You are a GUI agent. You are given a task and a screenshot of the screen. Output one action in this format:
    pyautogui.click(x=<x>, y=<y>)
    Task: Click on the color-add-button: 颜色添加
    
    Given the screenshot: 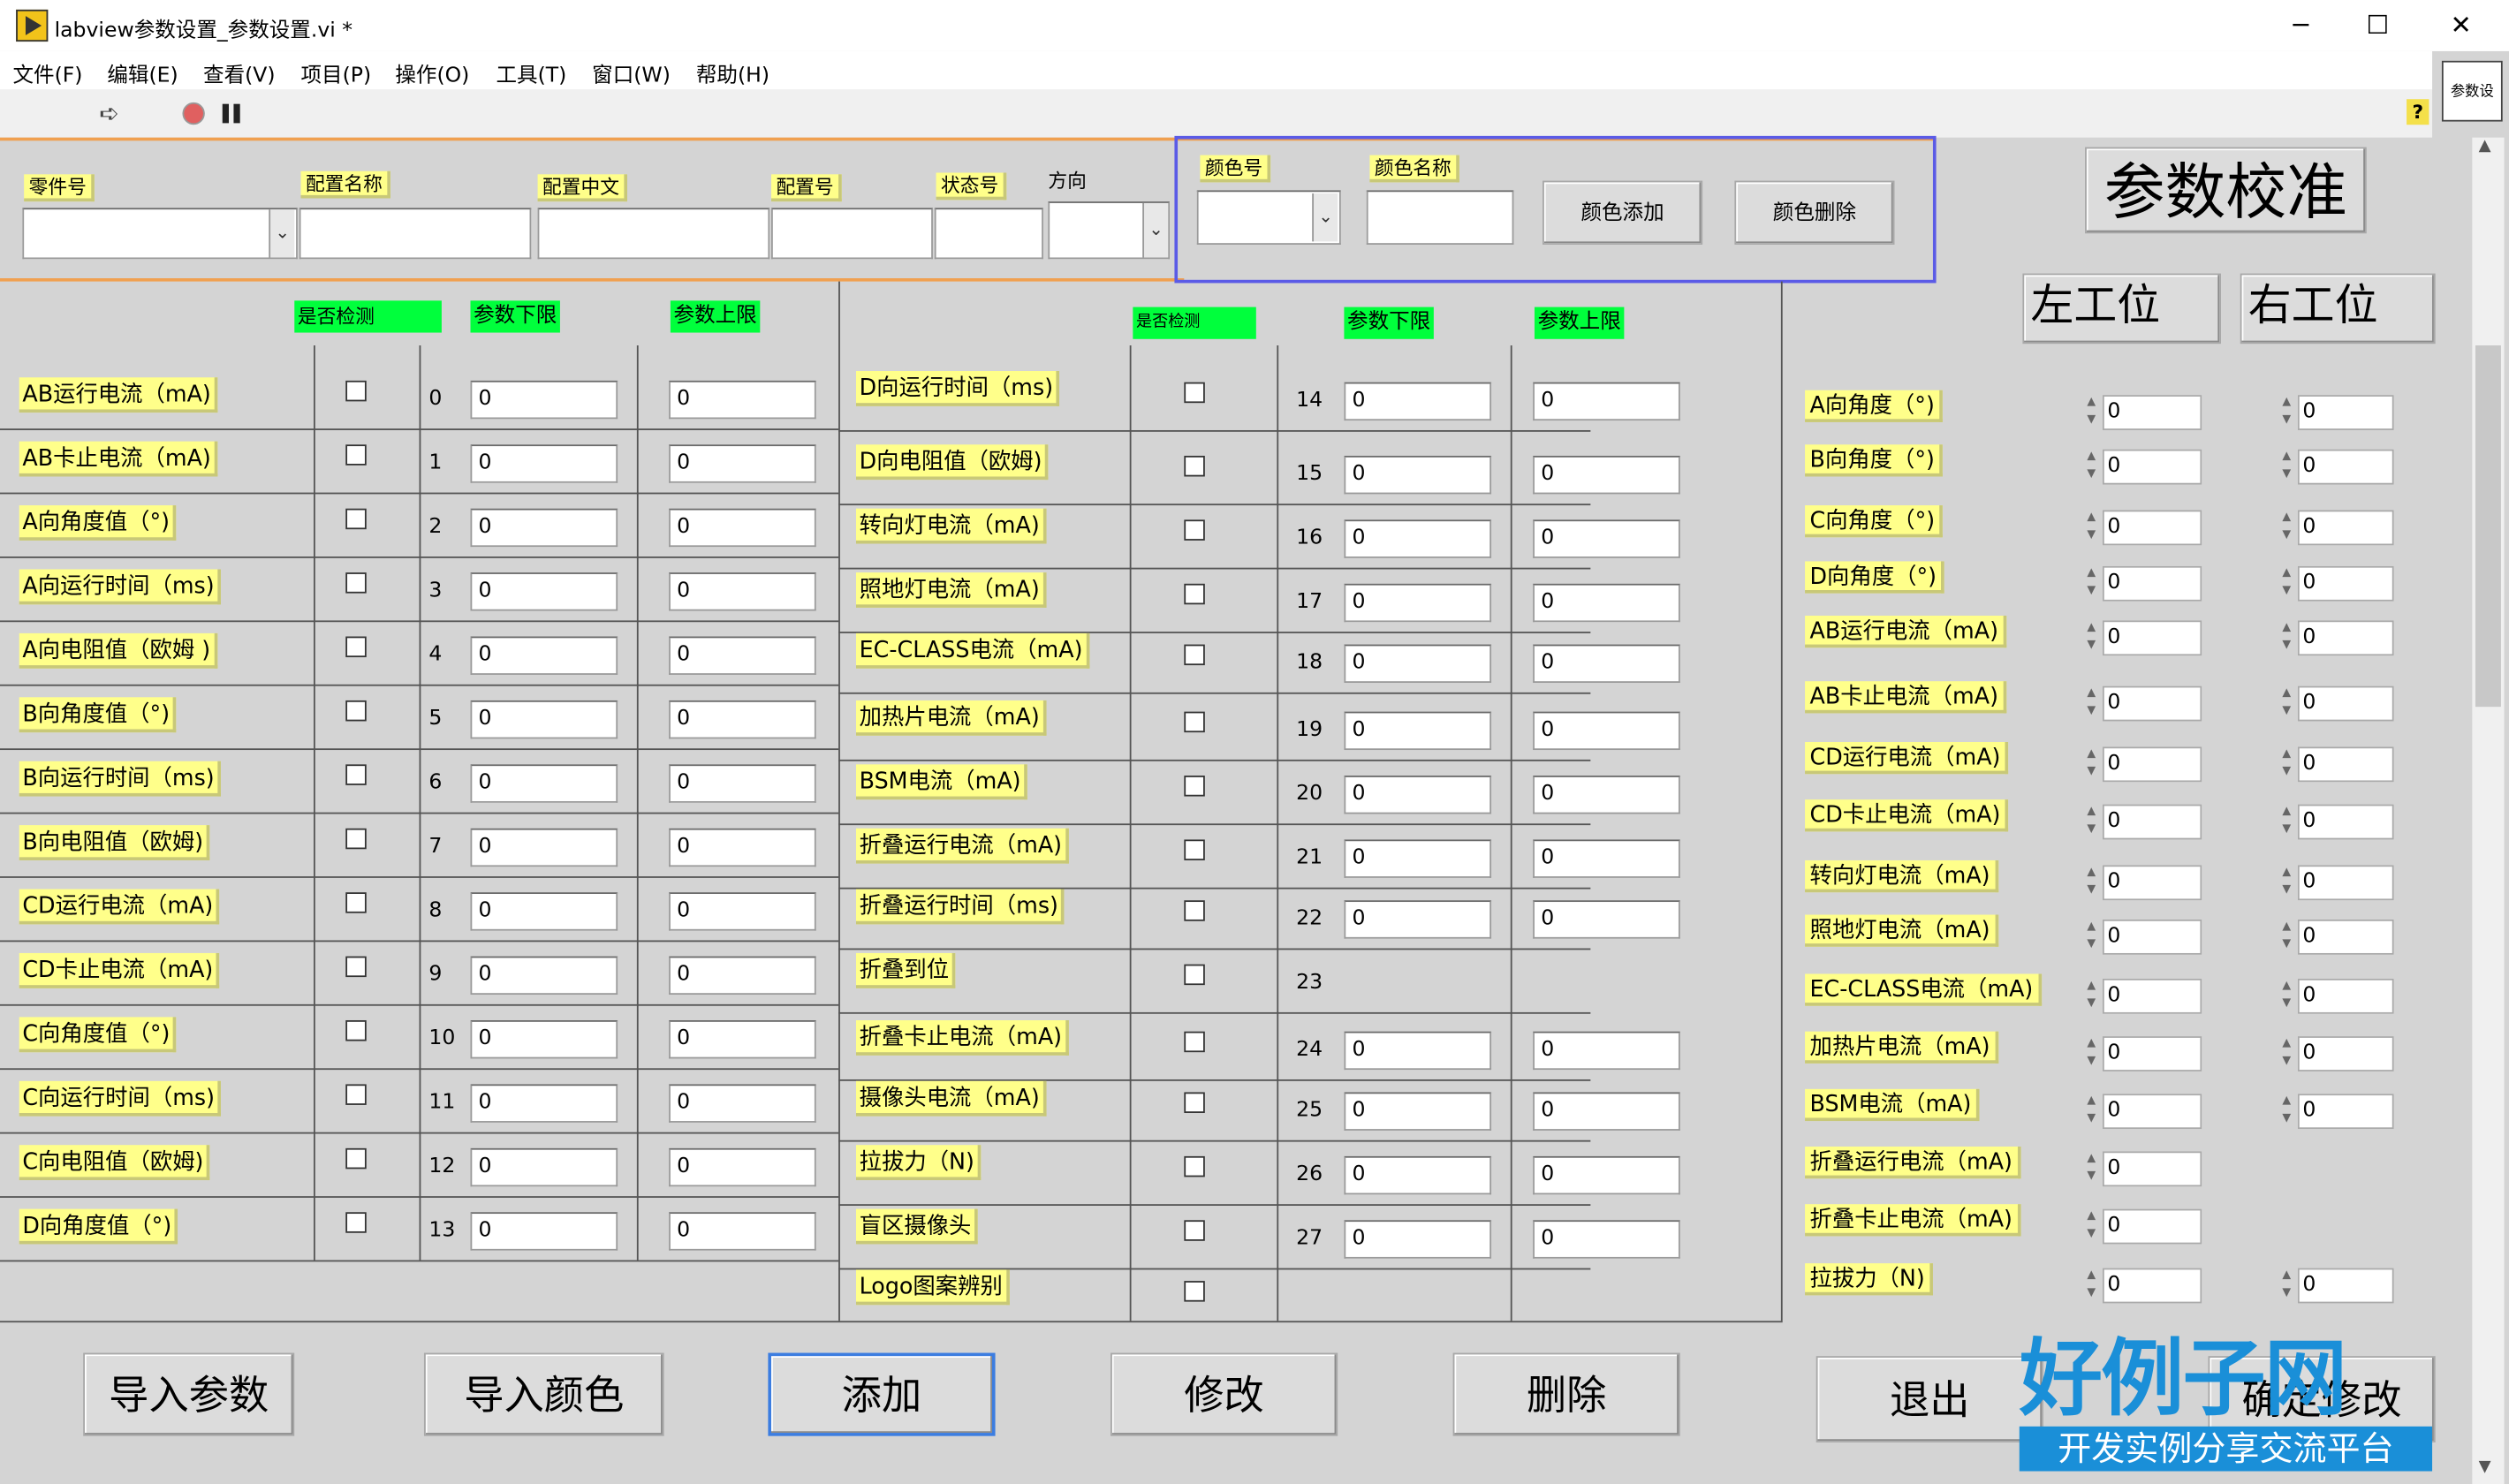 What is the action you would take?
    pyautogui.click(x=1623, y=212)
    